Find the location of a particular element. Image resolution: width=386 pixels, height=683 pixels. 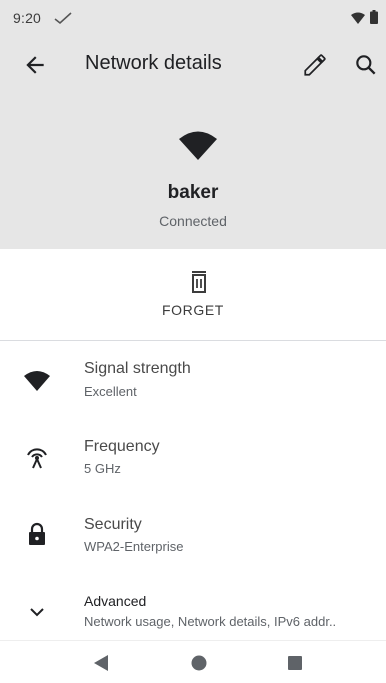

navigation-bar is located at coordinates (193, 662).